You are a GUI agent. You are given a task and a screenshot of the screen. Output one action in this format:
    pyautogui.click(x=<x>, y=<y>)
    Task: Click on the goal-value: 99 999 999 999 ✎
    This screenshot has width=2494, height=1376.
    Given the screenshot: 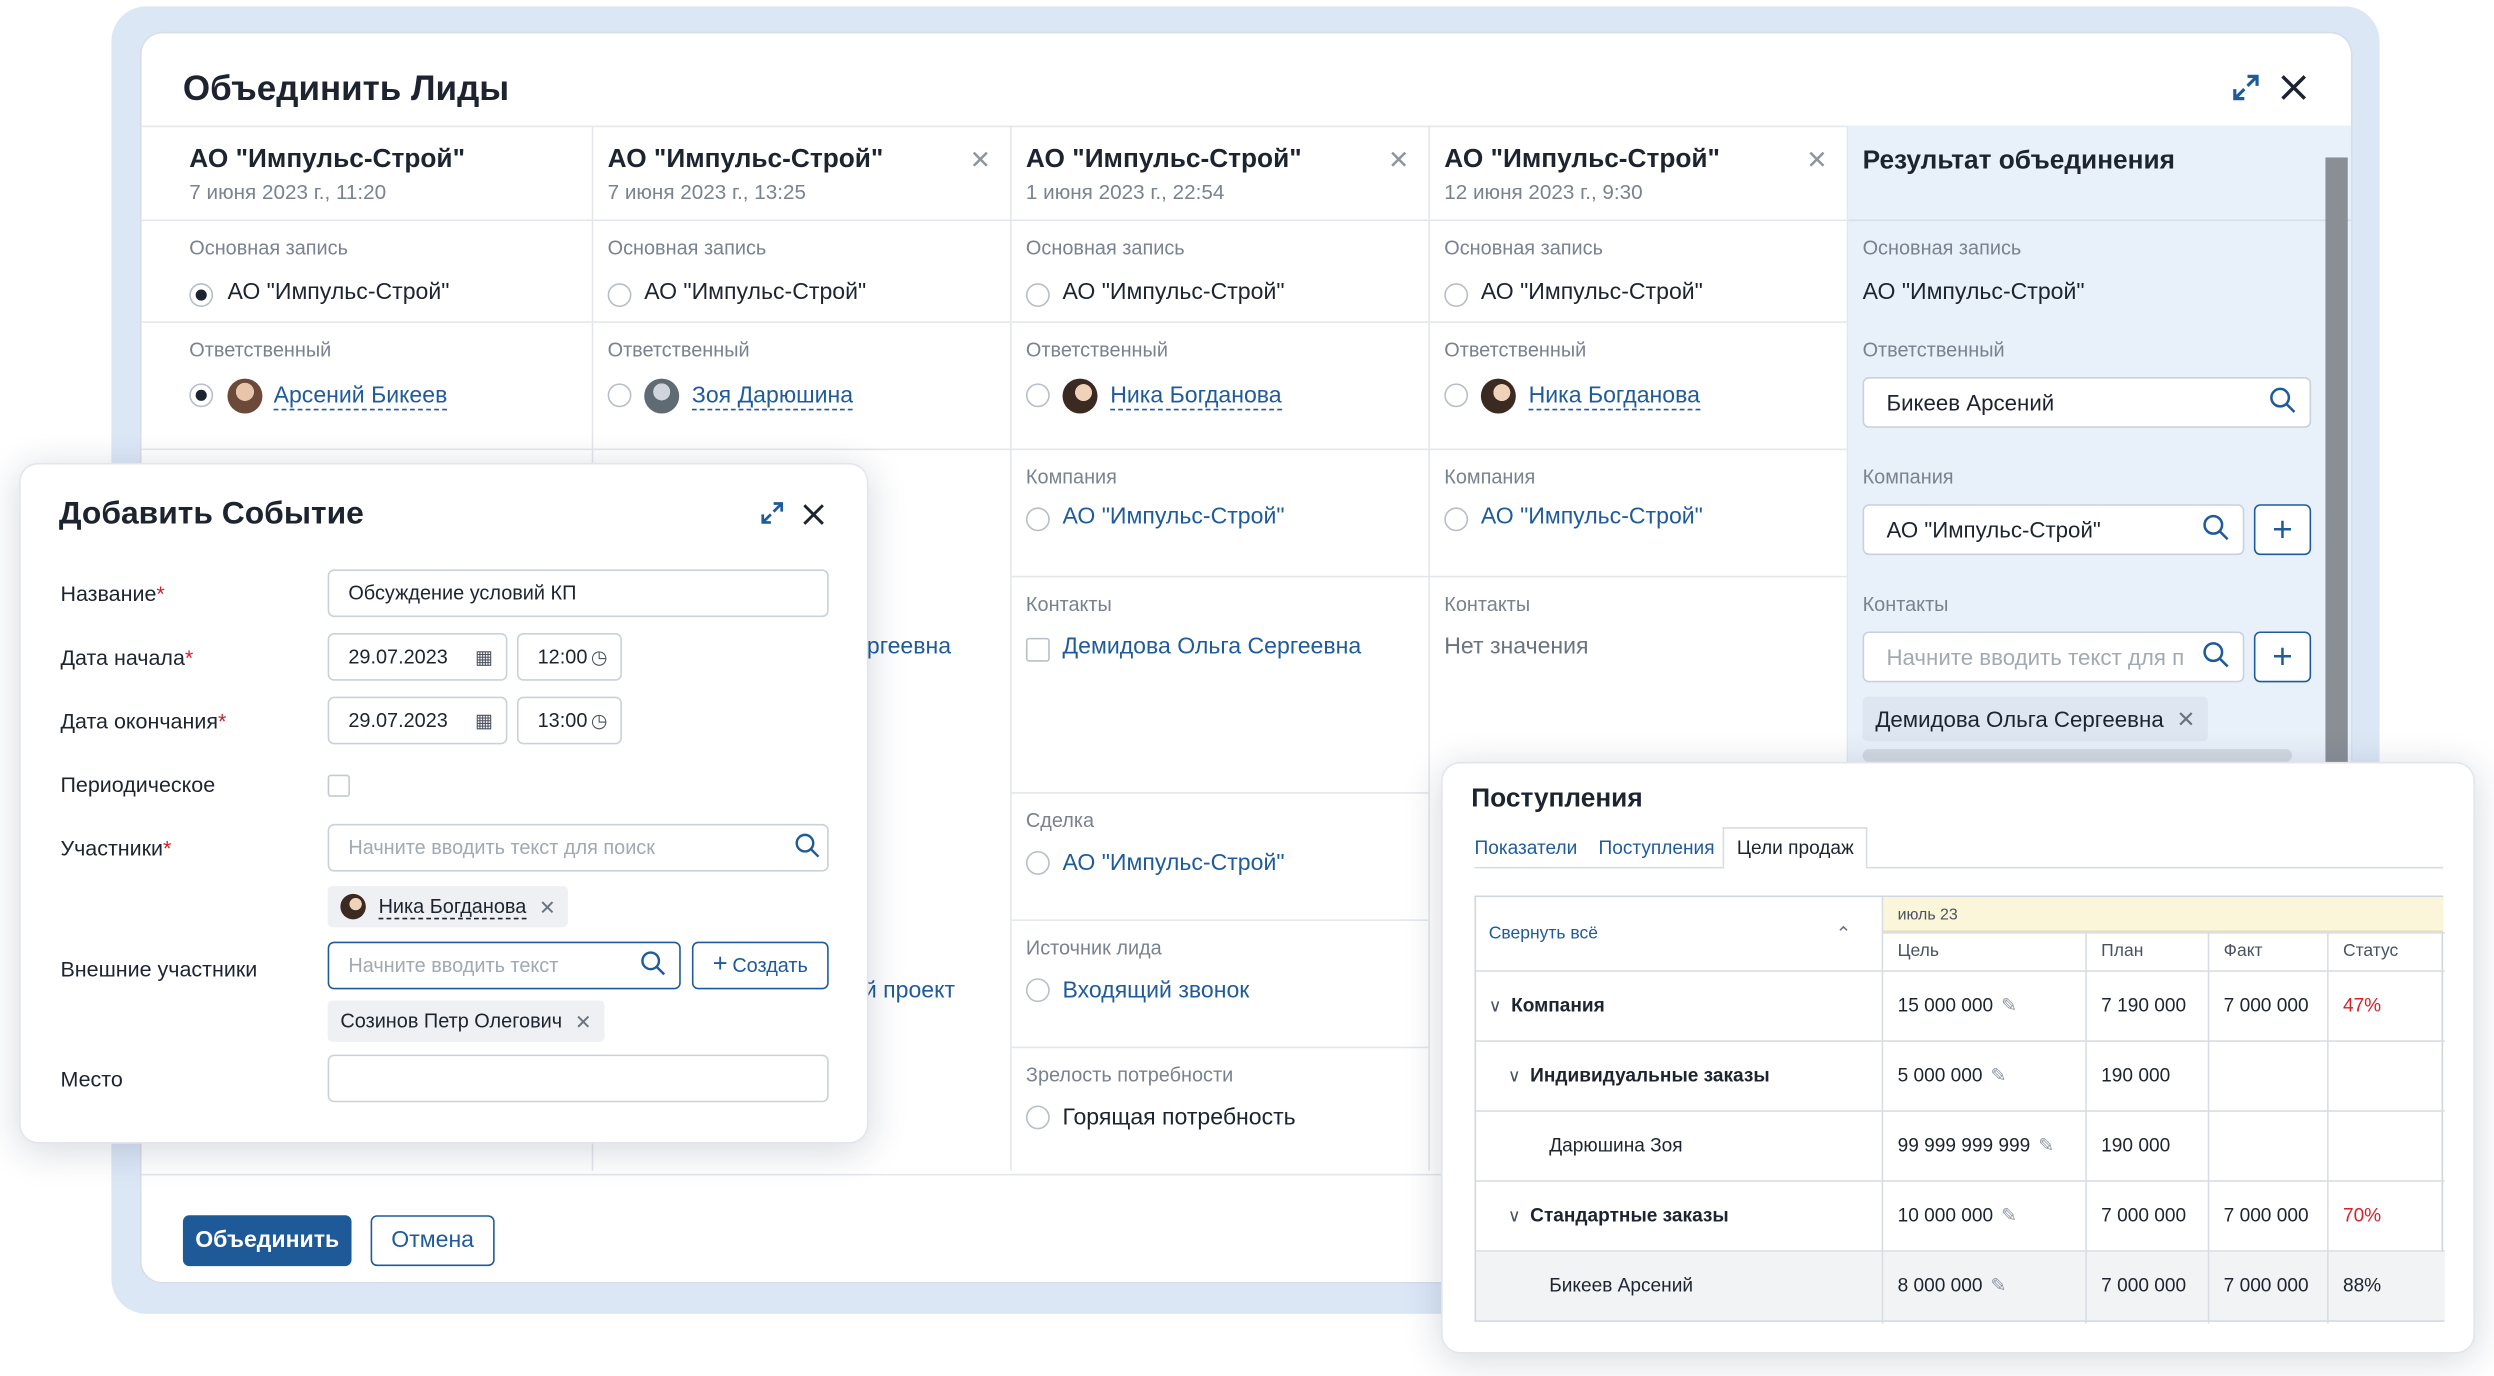 What is the action you would take?
    pyautogui.click(x=1976, y=1145)
    